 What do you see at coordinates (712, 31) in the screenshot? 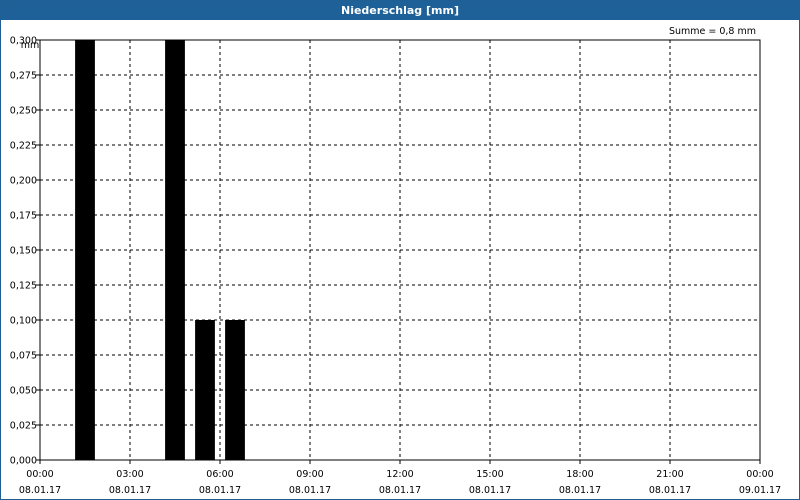
I see `sum-annotation: Summe = 0,8 mm` at bounding box center [712, 31].